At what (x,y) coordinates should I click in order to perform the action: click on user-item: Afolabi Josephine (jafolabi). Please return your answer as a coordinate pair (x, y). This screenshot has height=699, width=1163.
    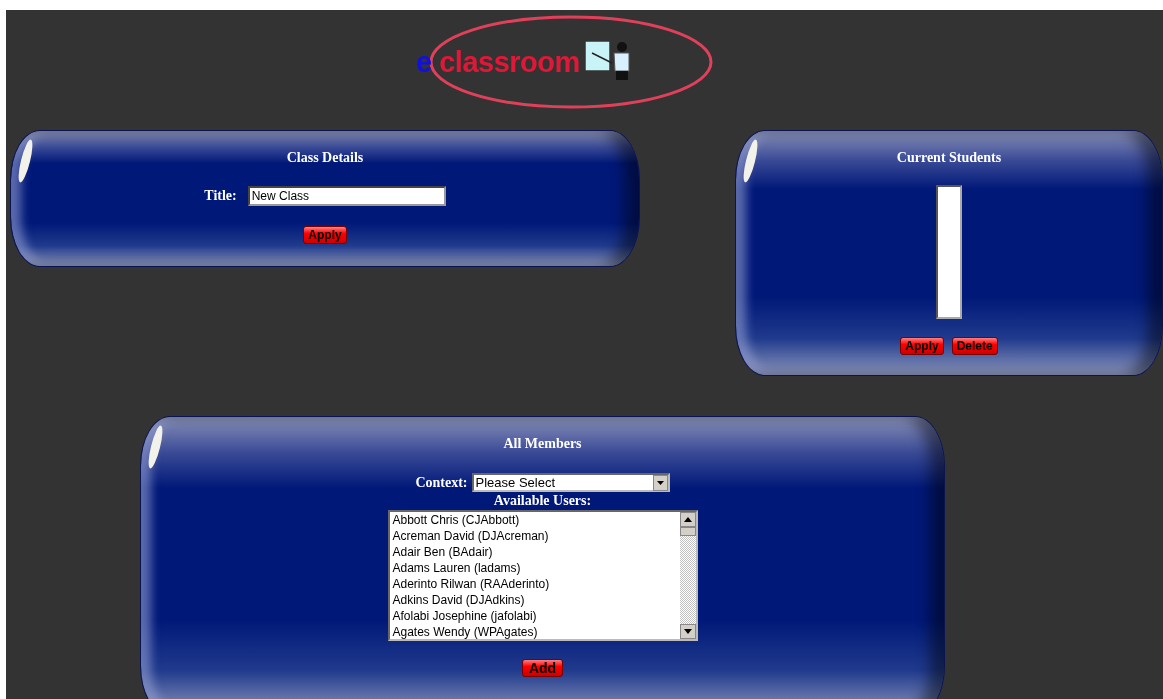
    Looking at the image, I should click on (534, 616).